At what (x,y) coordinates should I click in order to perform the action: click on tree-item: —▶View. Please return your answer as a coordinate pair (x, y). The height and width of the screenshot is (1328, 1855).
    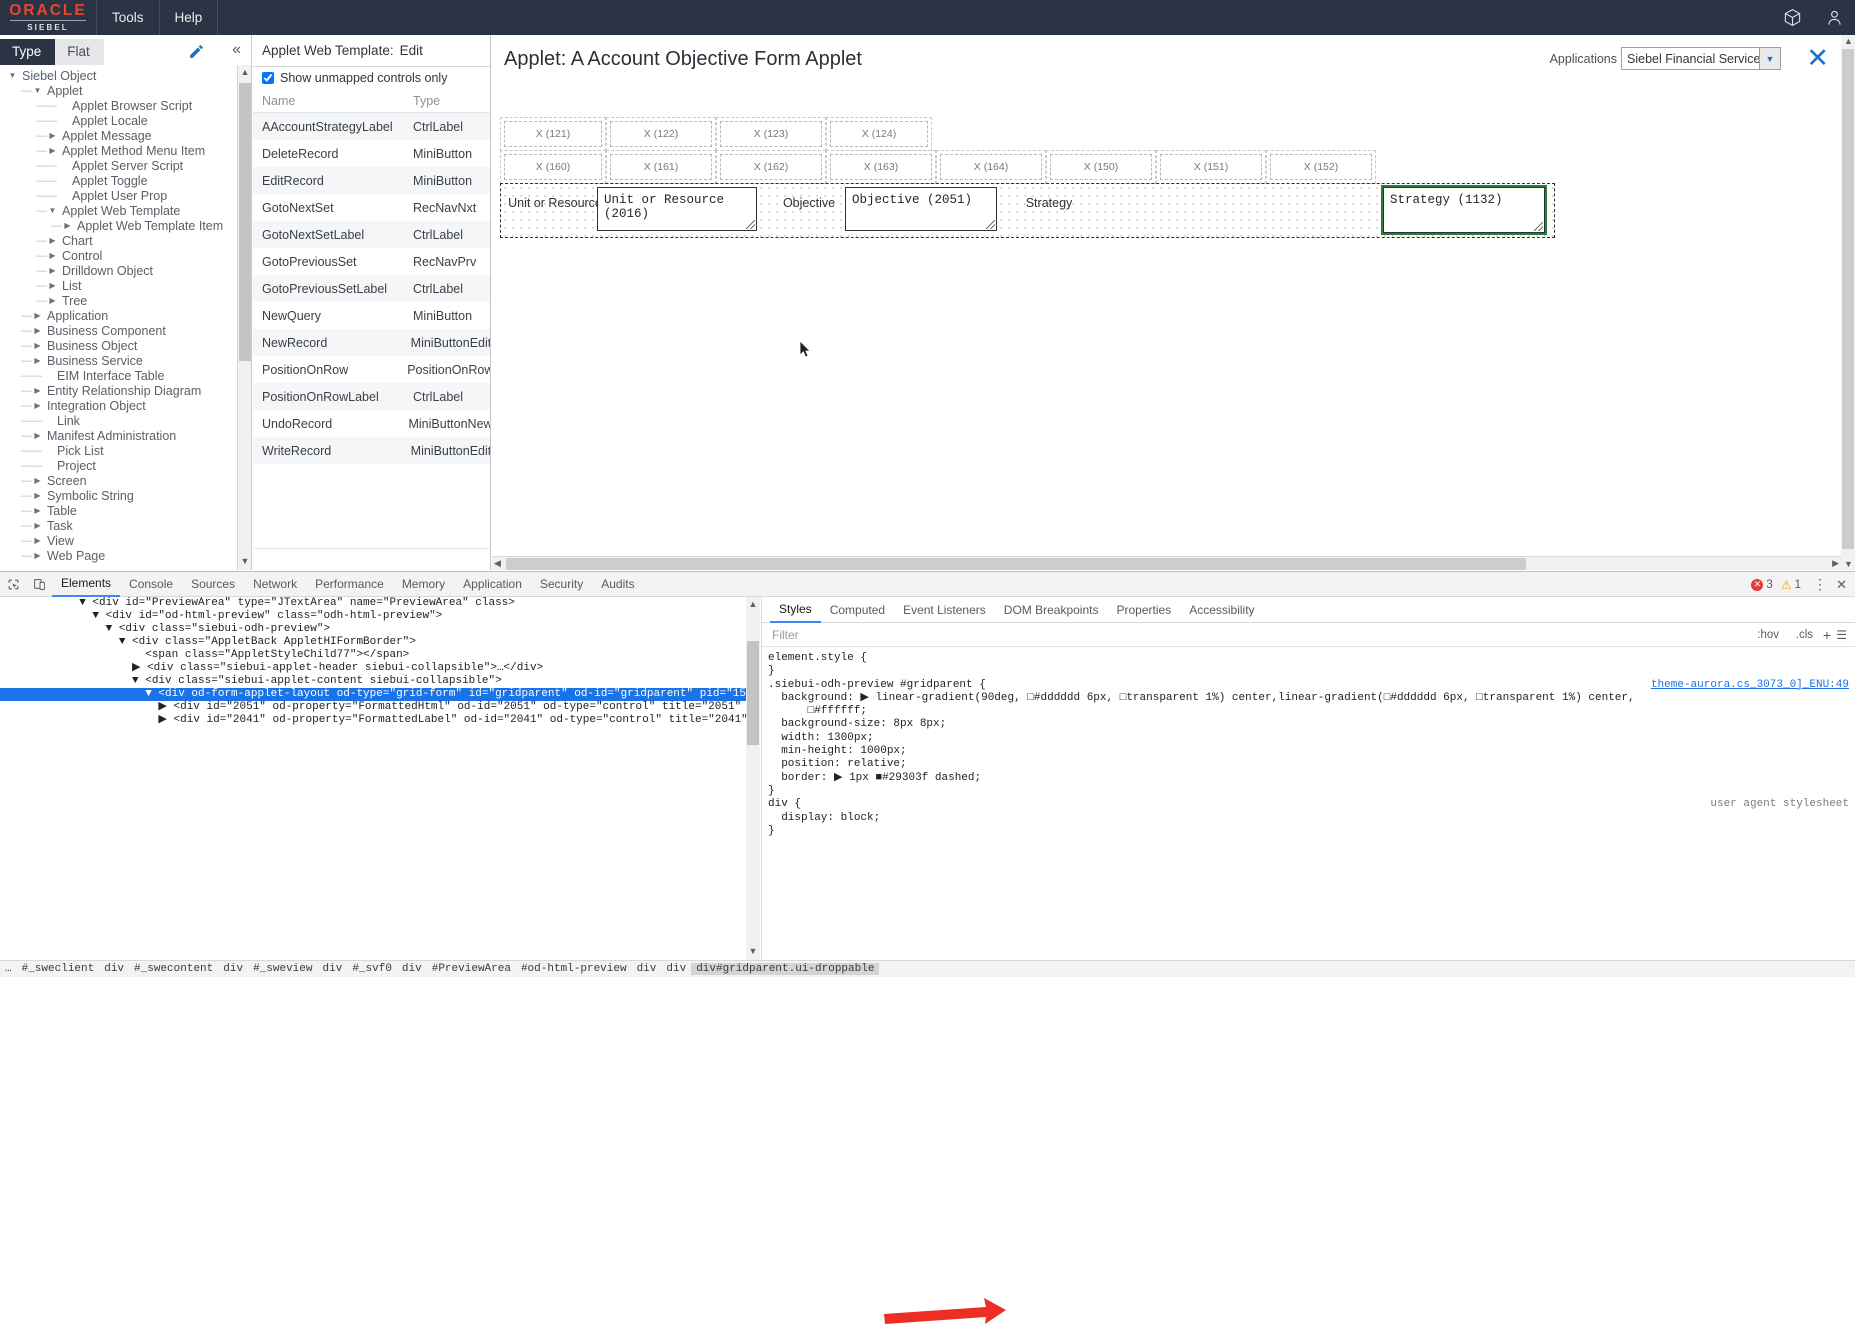
    Looking at the image, I should click on (119, 540).